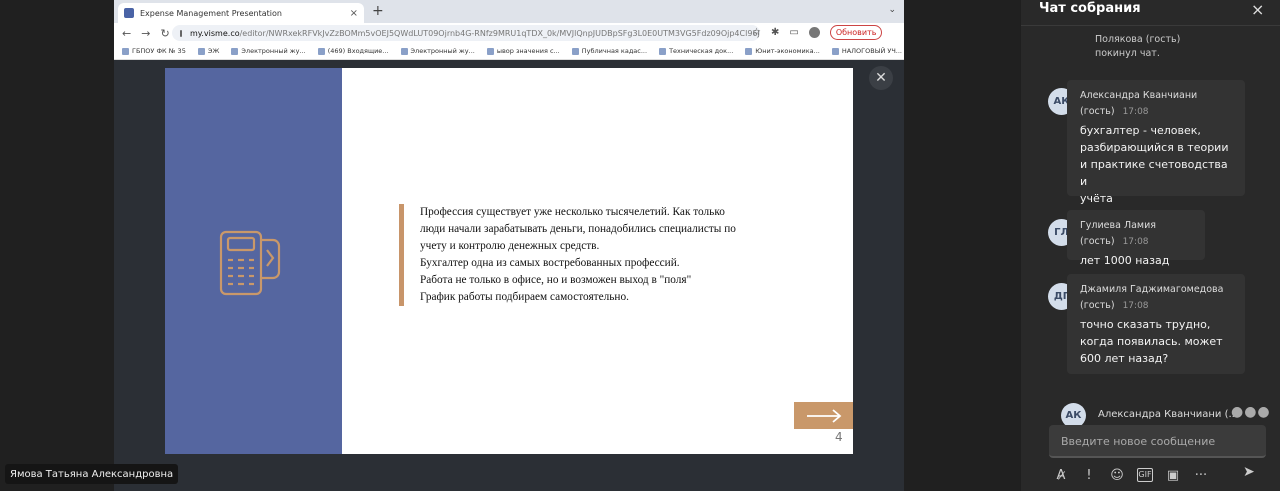 The image size is (1280, 491). What do you see at coordinates (793, 32) in the screenshot?
I see `sidepanel-icon: ▭` at bounding box center [793, 32].